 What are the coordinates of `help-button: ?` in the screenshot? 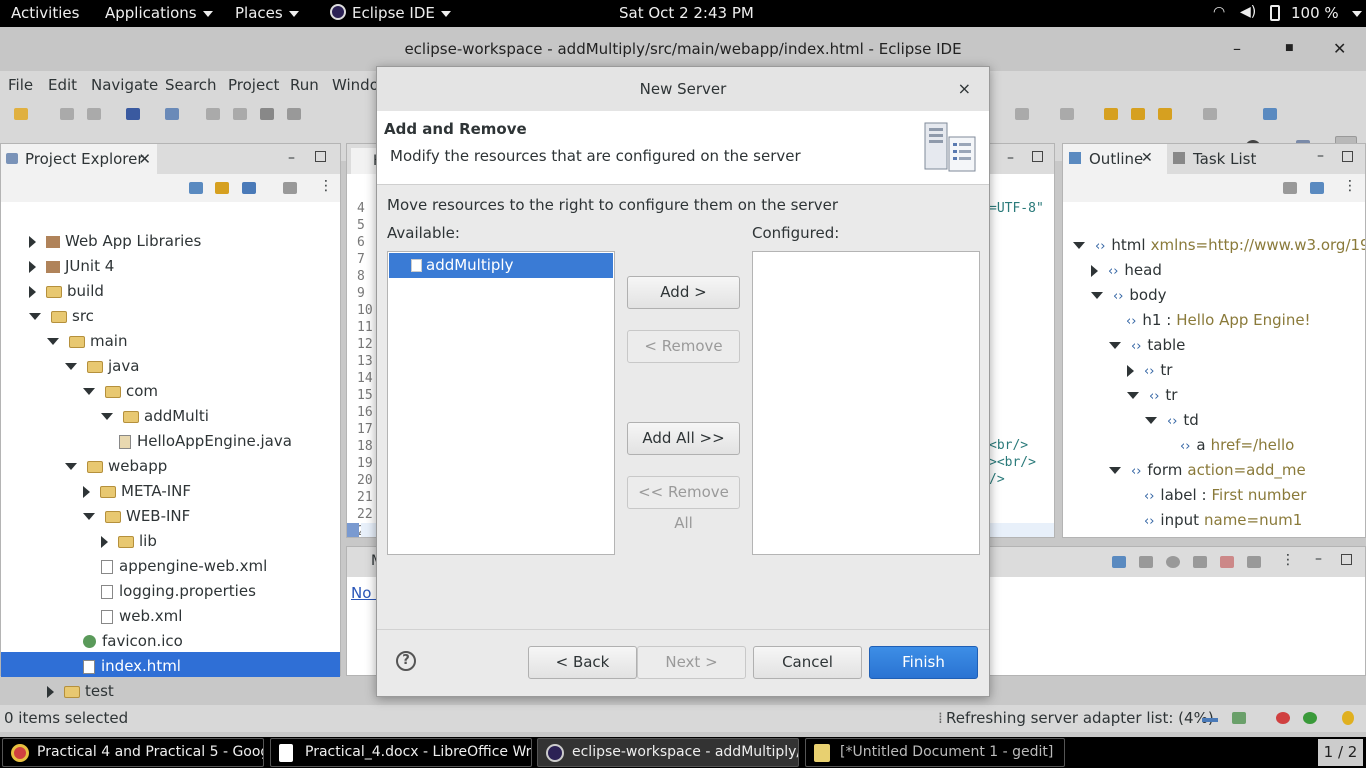 It's located at (406, 661).